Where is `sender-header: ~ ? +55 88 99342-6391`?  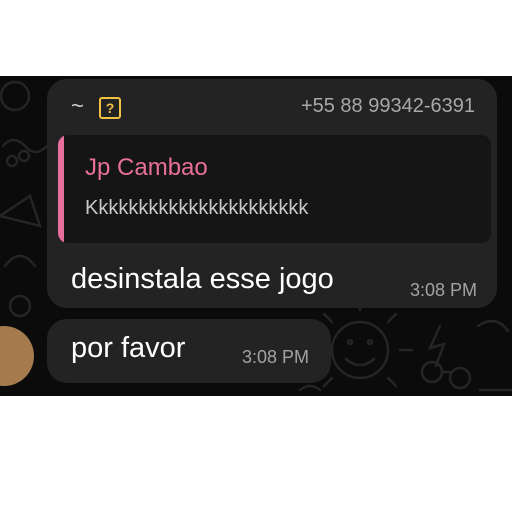
sender-header: ~ ? +55 88 99342-6391 is located at coordinates (273, 106).